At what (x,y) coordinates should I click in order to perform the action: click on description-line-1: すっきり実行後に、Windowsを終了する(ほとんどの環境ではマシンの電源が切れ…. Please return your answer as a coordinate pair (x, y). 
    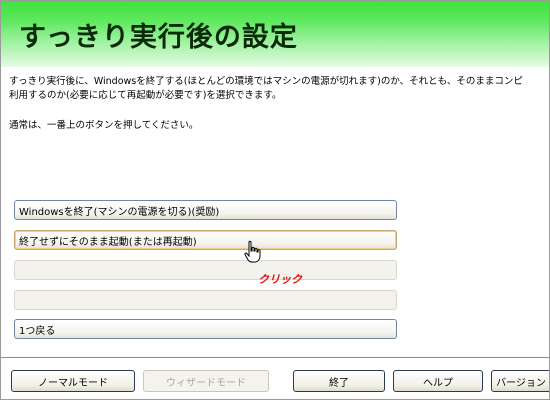
    Looking at the image, I should click on (266, 81).